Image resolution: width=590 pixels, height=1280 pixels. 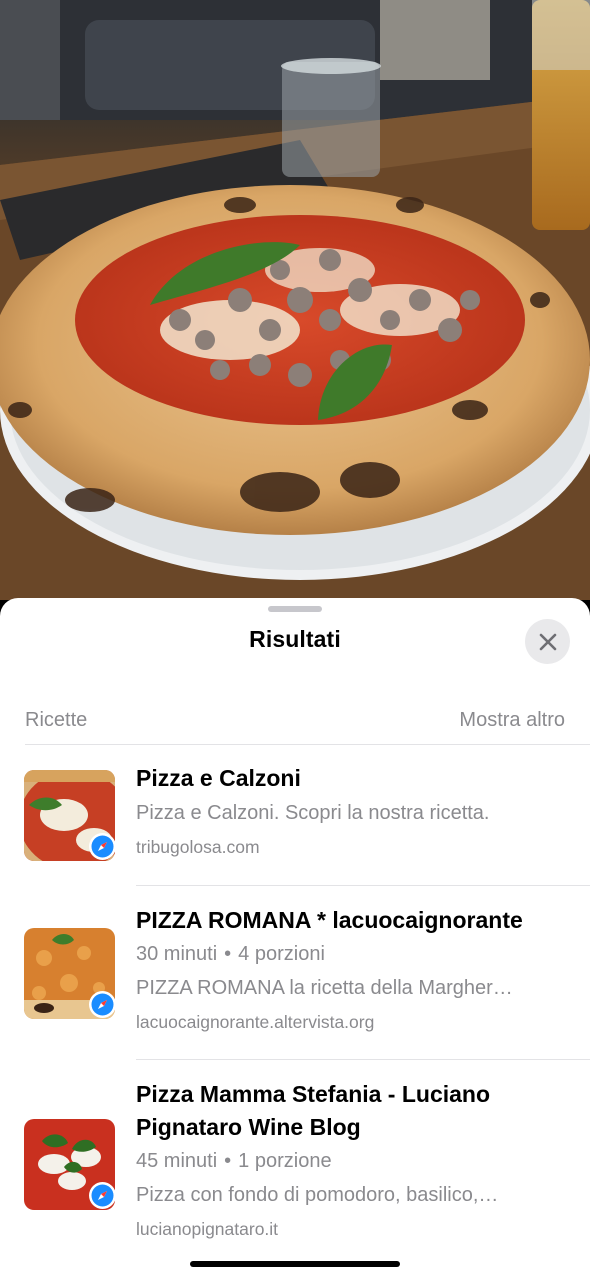 I want to click on sheet-grabber, so click(x=295, y=609).